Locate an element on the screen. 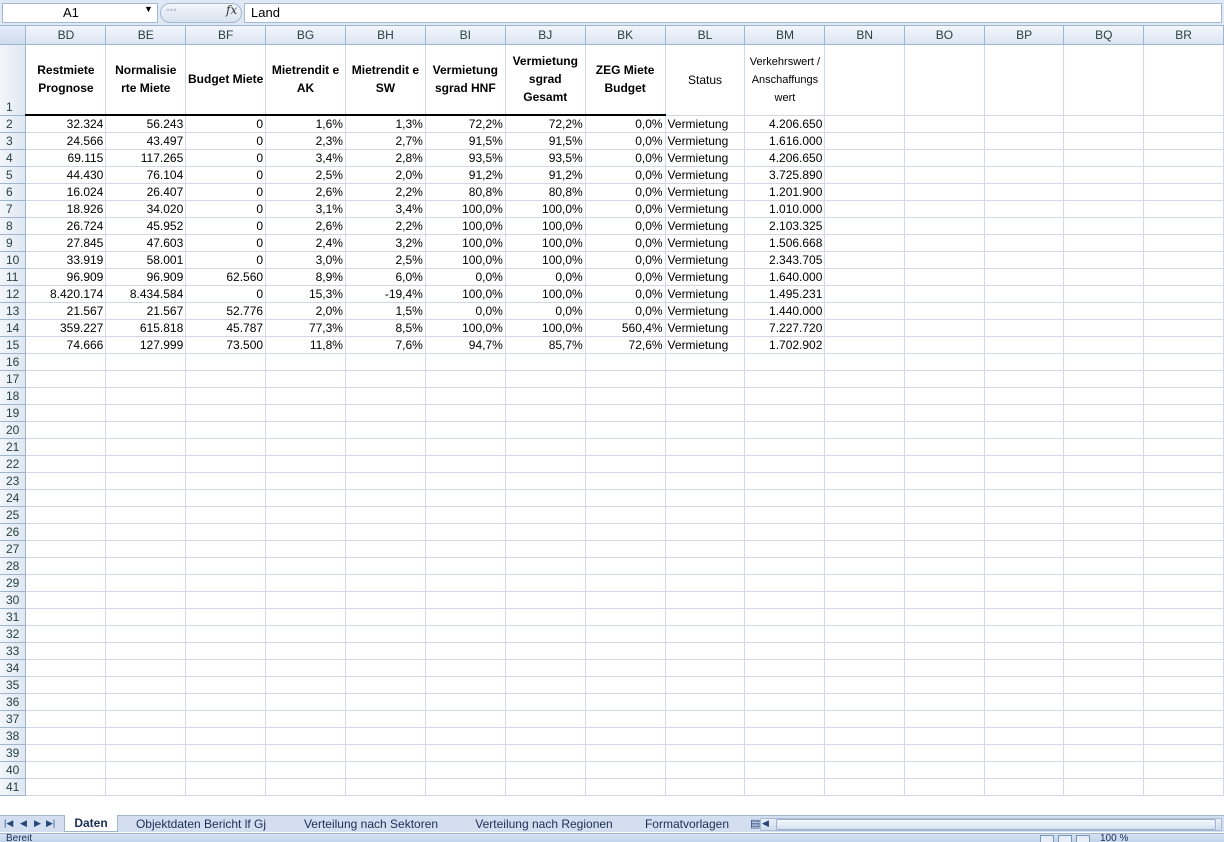 The width and height of the screenshot is (1224, 842). row-header: 25 is located at coordinates (13, 515).